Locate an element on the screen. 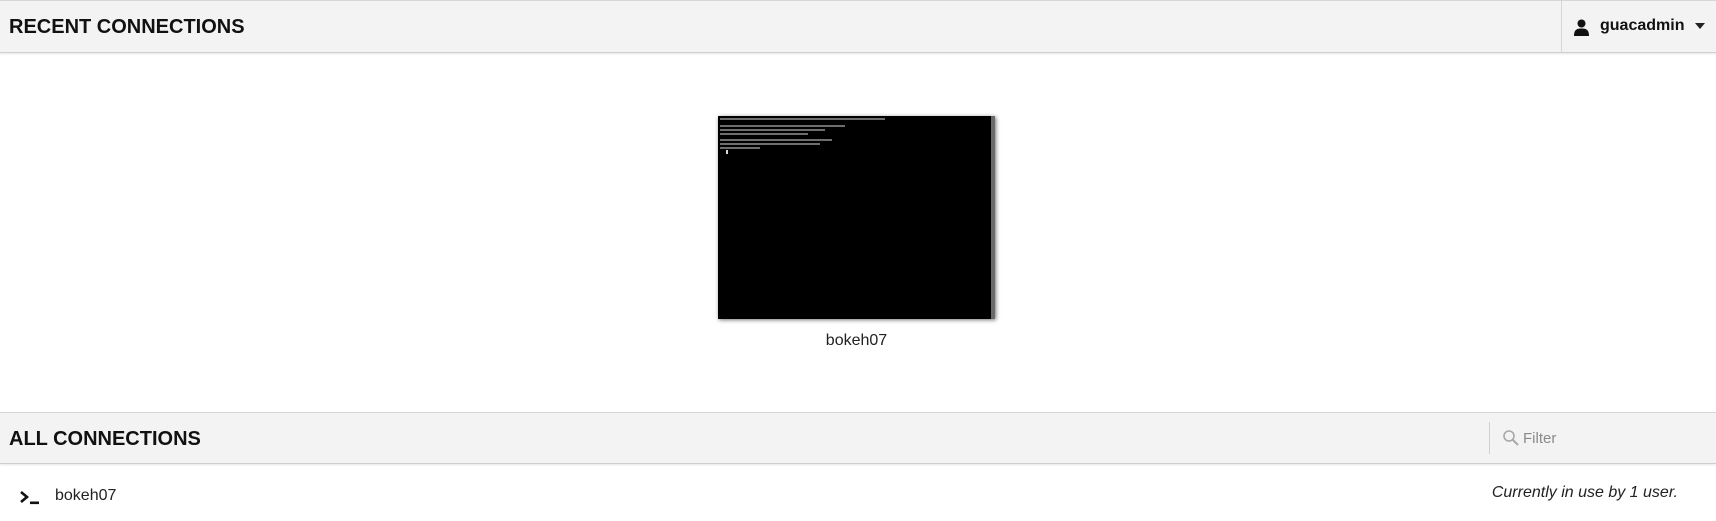 The image size is (1716, 521). chevron-down-icon is located at coordinates (1700, 26).